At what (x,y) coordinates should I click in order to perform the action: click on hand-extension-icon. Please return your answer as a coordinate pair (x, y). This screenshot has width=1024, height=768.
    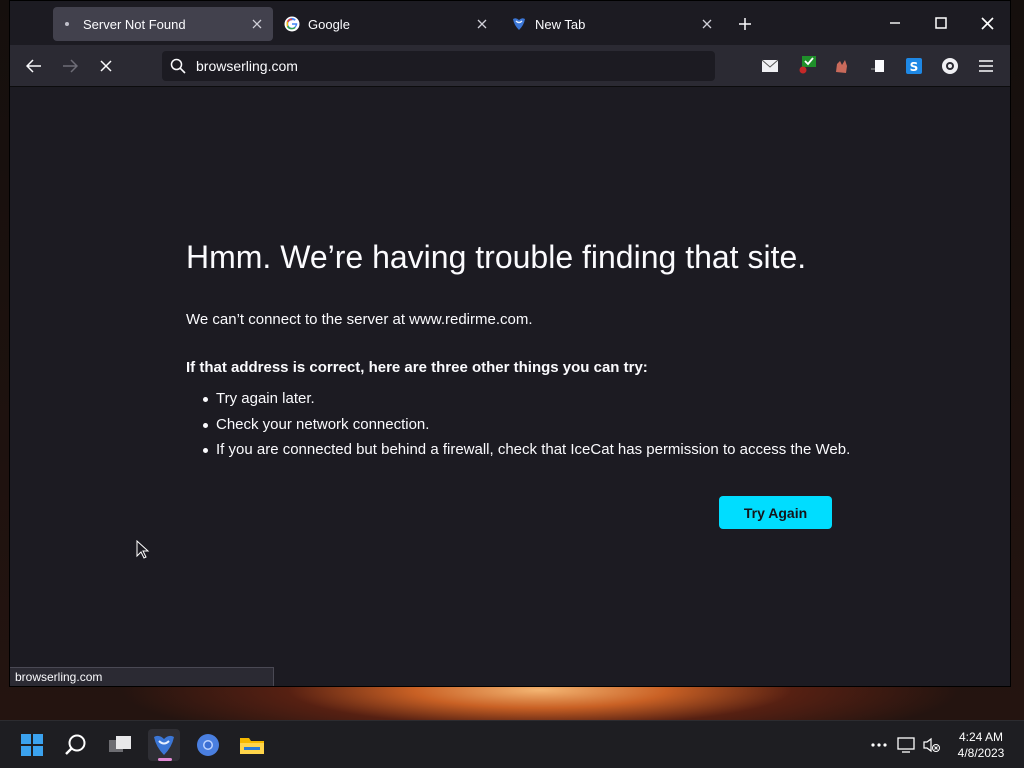
    Looking at the image, I should click on (842, 66).